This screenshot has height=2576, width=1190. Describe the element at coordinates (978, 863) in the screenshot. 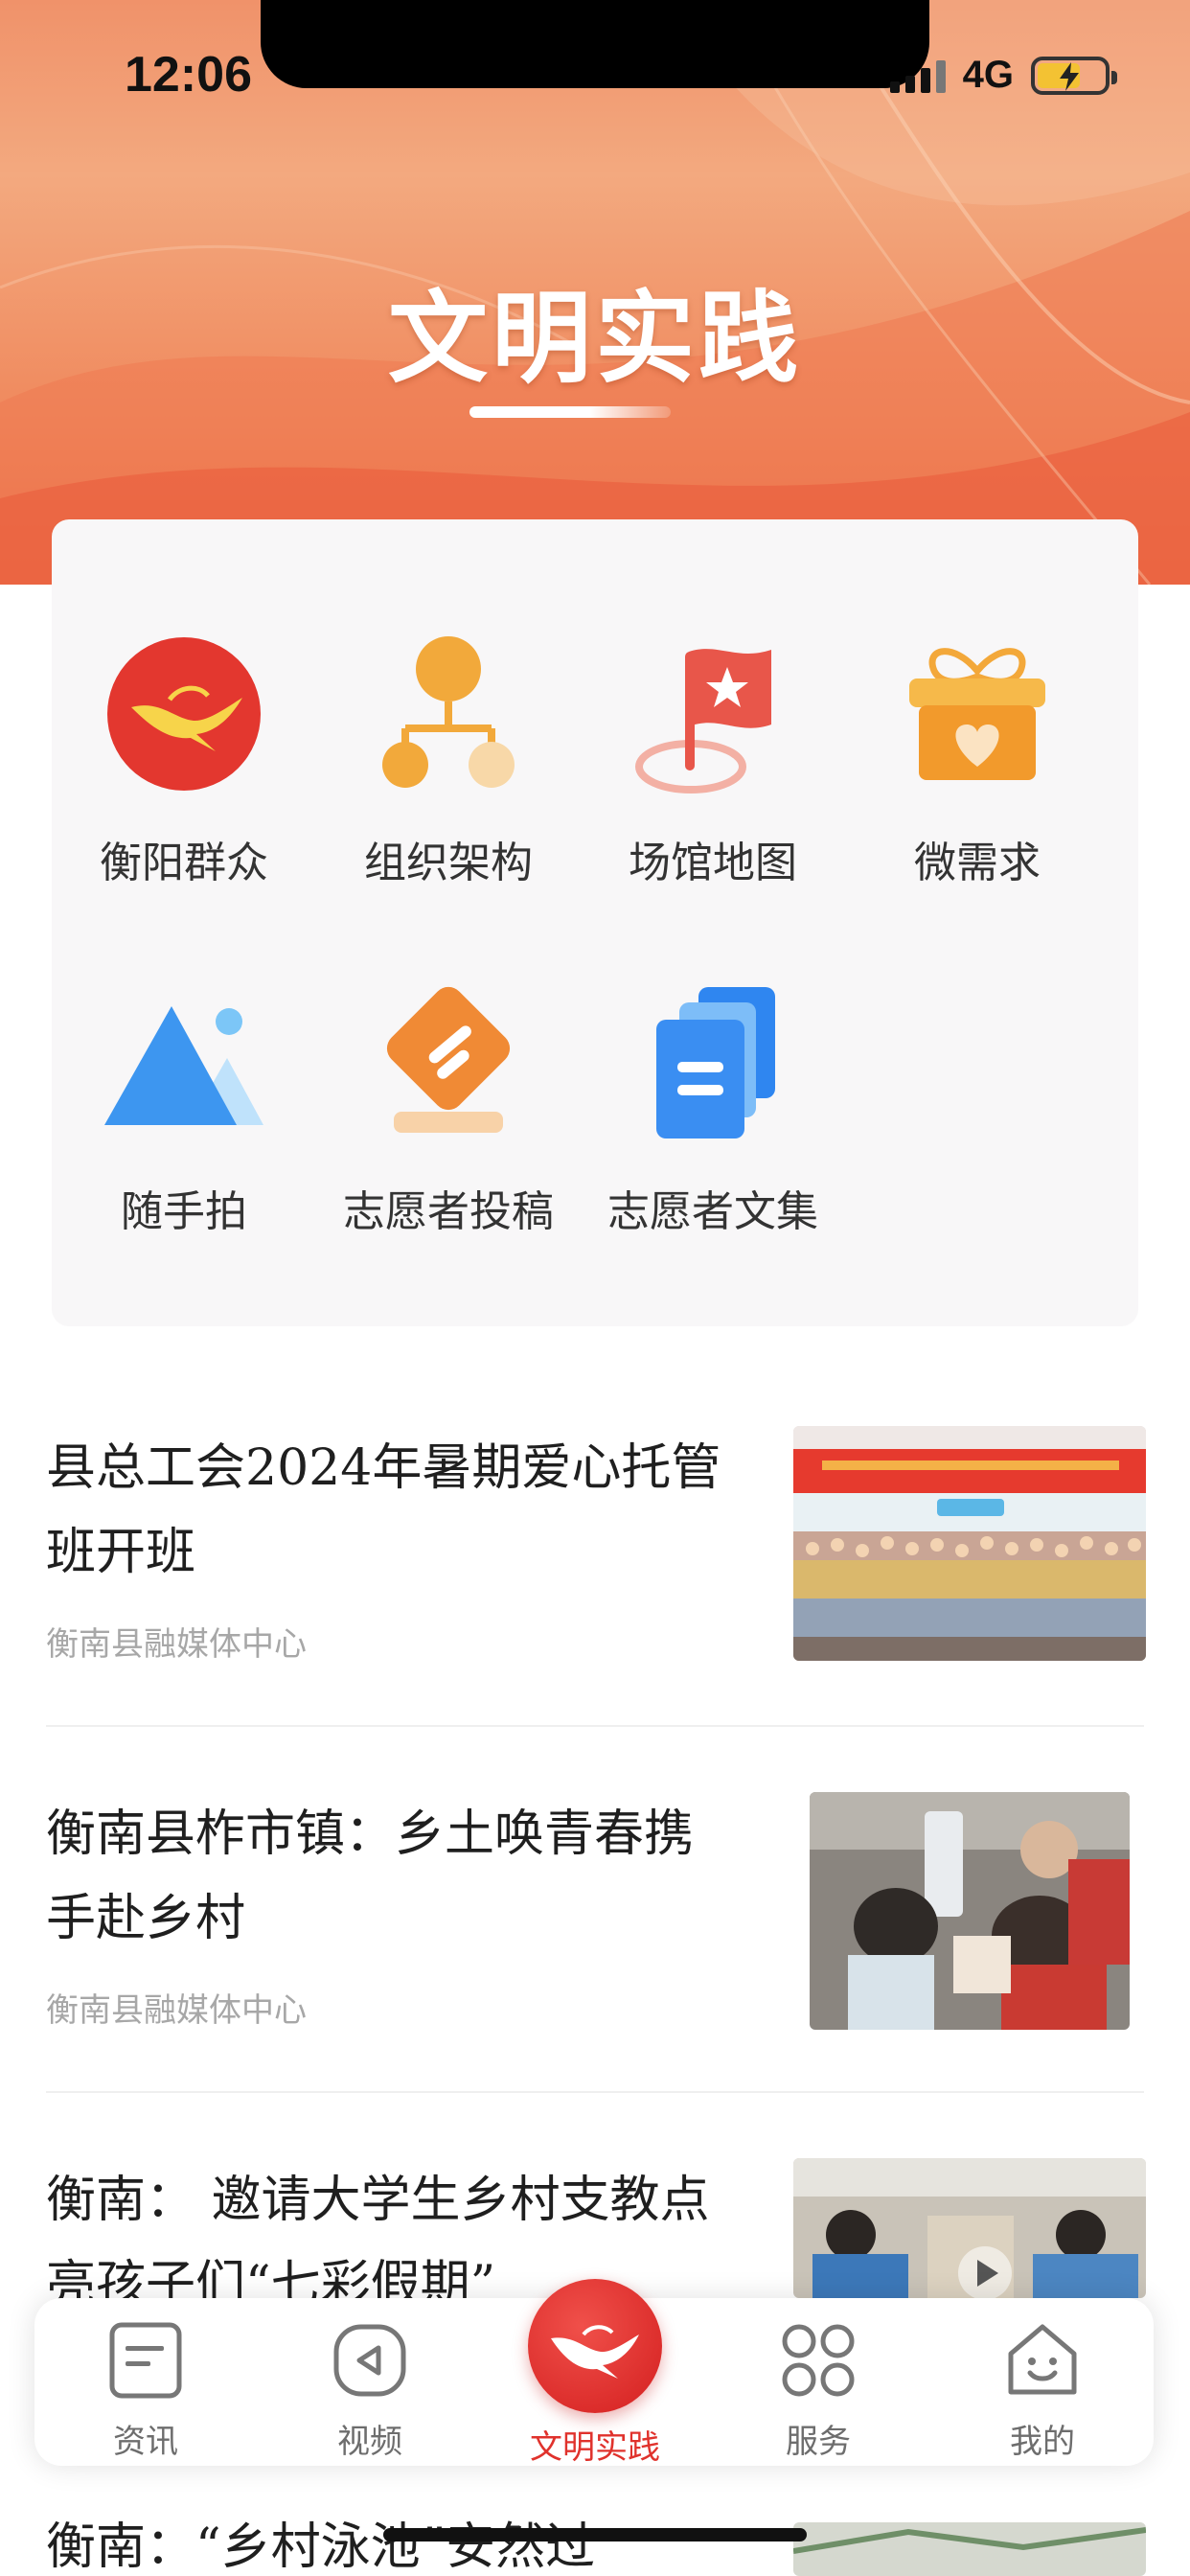

I see `grid-label: 微需求` at that location.